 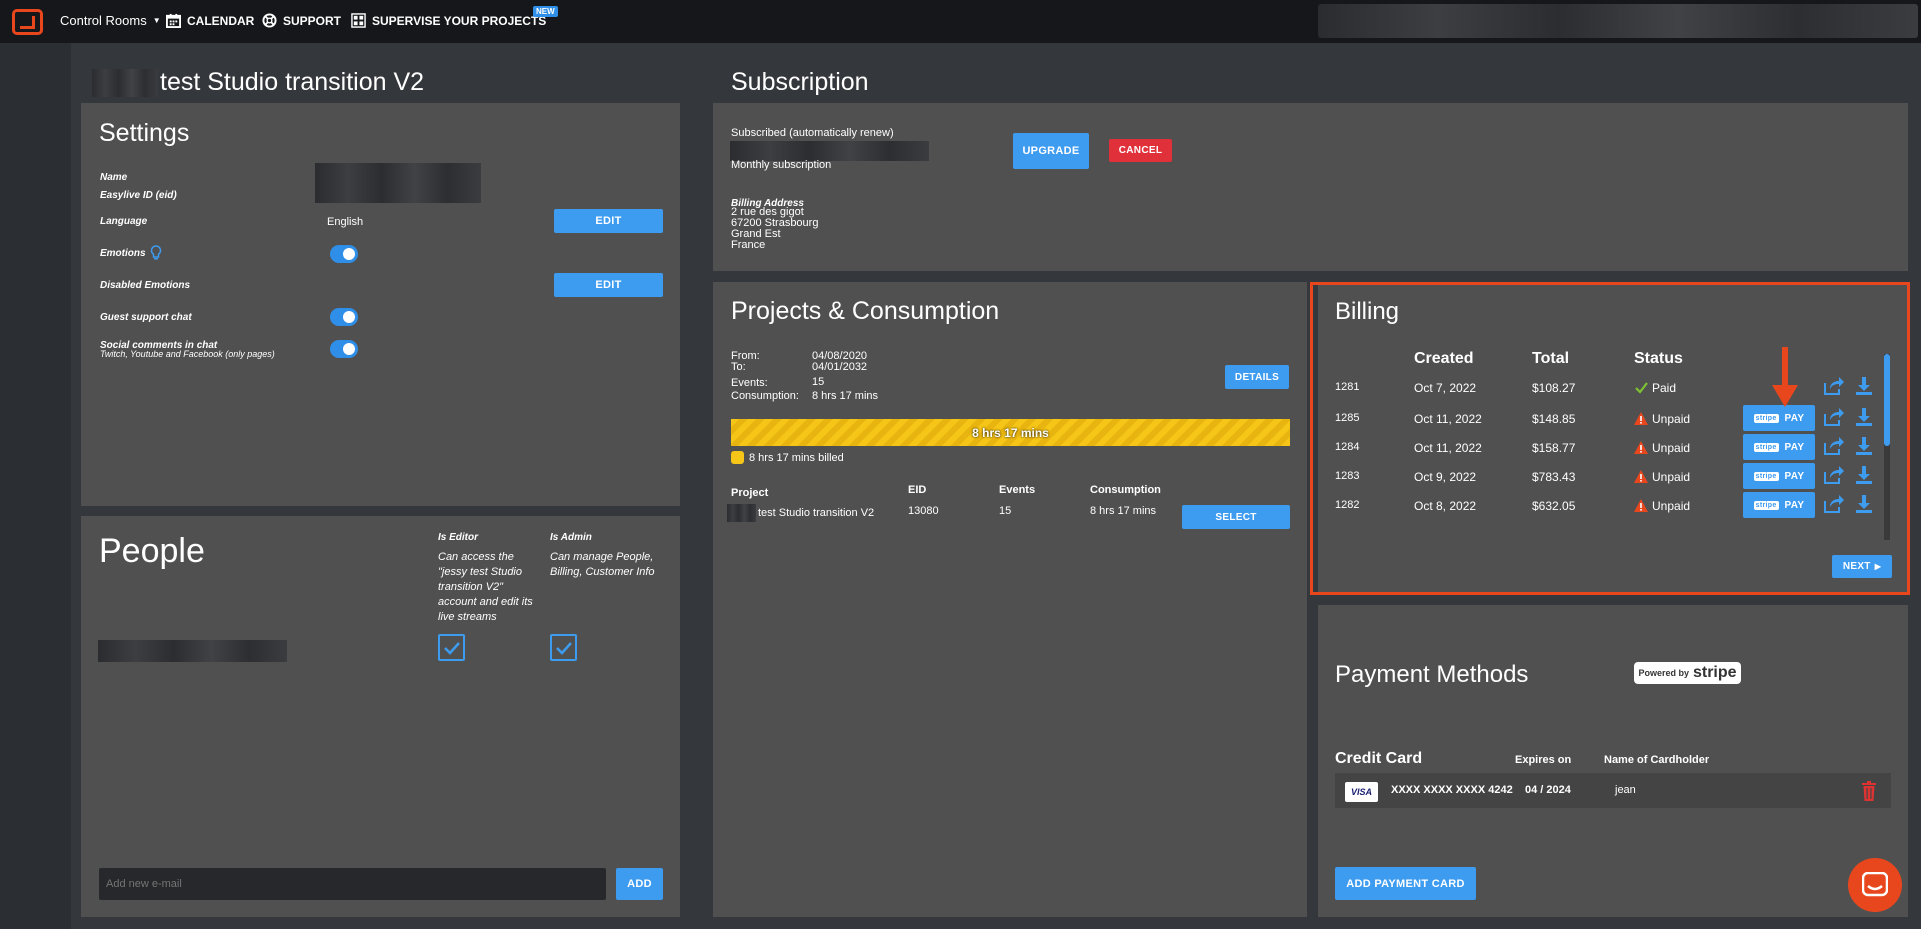 What do you see at coordinates (398, 183) in the screenshot?
I see `redacted-name-value` at bounding box center [398, 183].